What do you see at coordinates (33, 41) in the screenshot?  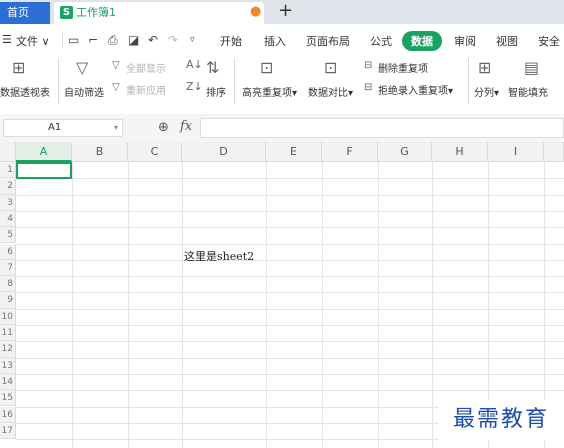 I see `menu-file: 文件 ∨` at bounding box center [33, 41].